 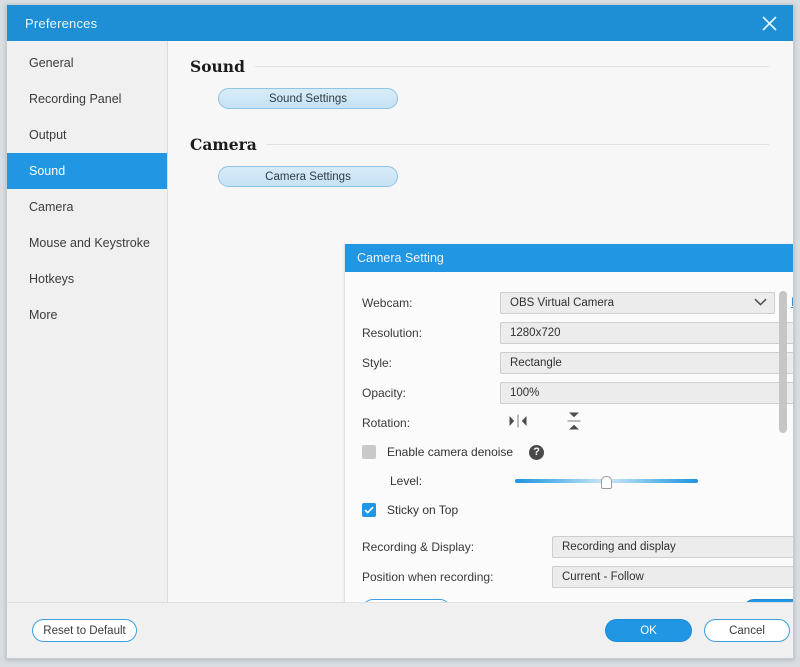 What do you see at coordinates (87, 279) in the screenshot?
I see `sidebar-item-hotkeys: Hotkeys` at bounding box center [87, 279].